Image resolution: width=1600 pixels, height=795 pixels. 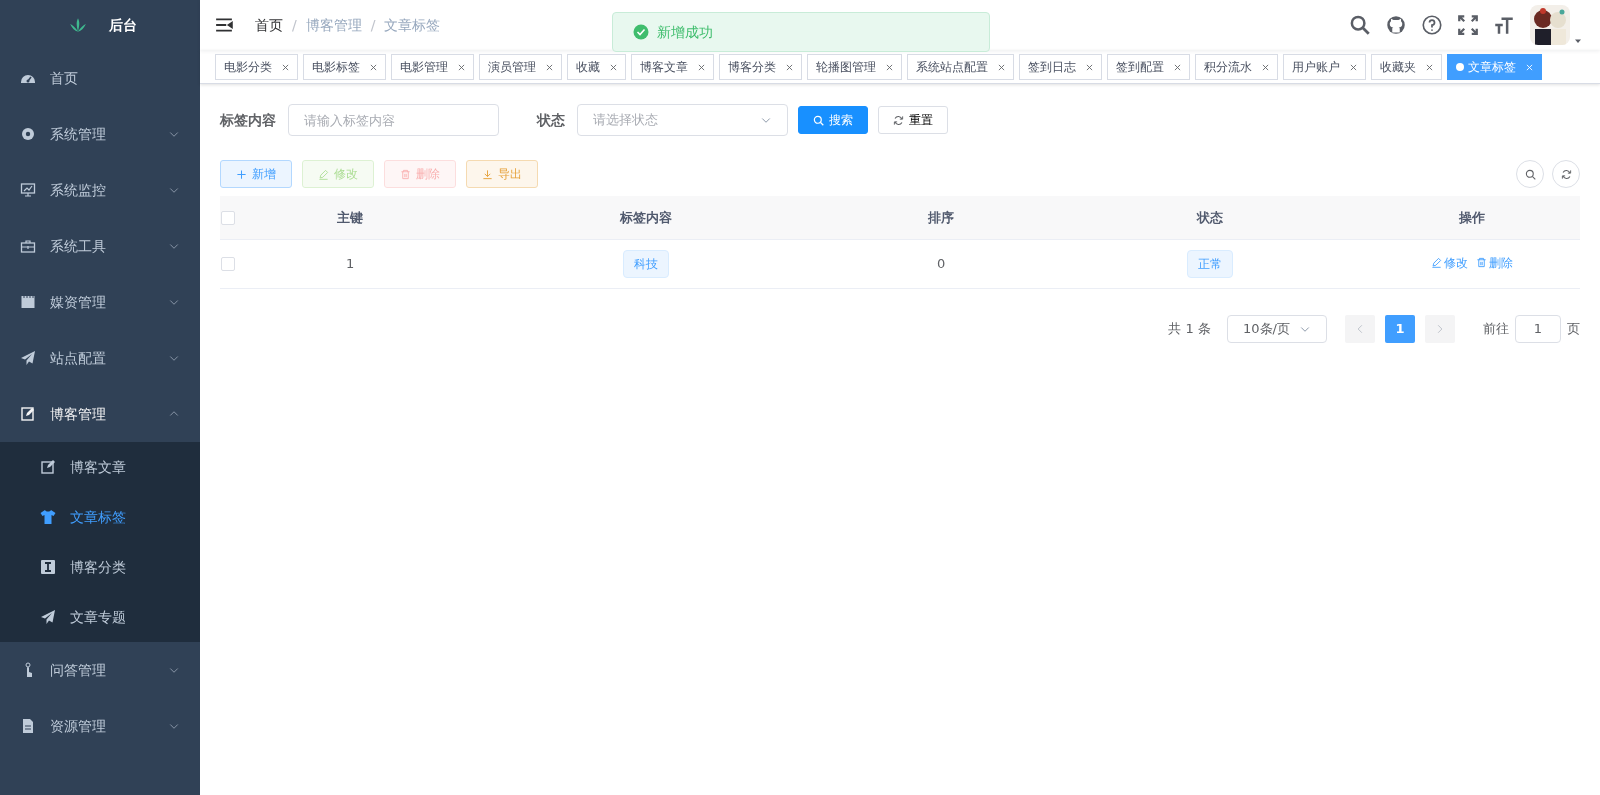 What do you see at coordinates (1496, 328) in the screenshot?
I see `goto-label: 前往` at bounding box center [1496, 328].